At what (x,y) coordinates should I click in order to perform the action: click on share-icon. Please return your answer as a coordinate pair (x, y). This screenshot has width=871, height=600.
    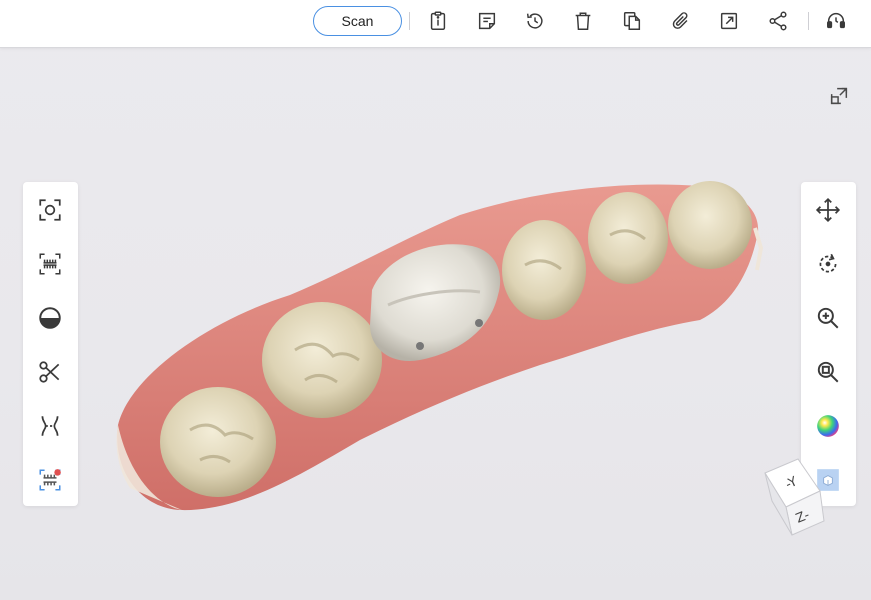
    Looking at the image, I should click on (778, 21).